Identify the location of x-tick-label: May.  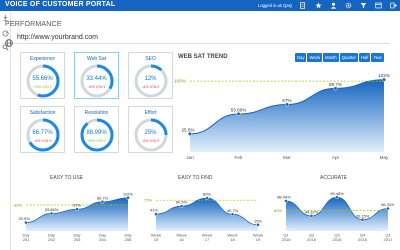
(384, 157).